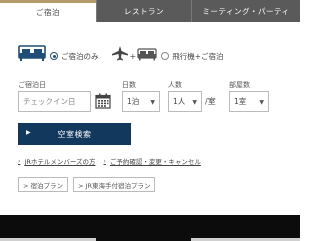 The width and height of the screenshot is (320, 241). Describe the element at coordinates (129, 85) in the screenshot. I see `nights-label: 日数` at that location.